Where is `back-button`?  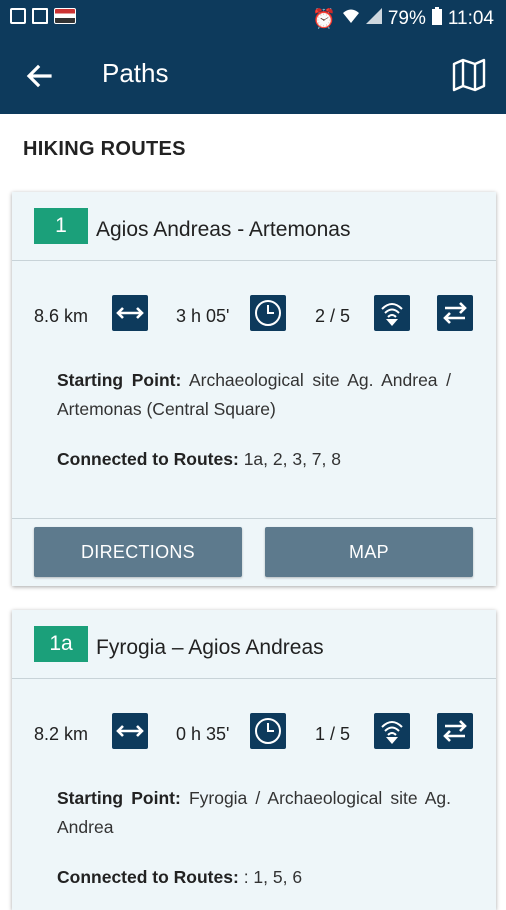
back-button is located at coordinates (40, 76).